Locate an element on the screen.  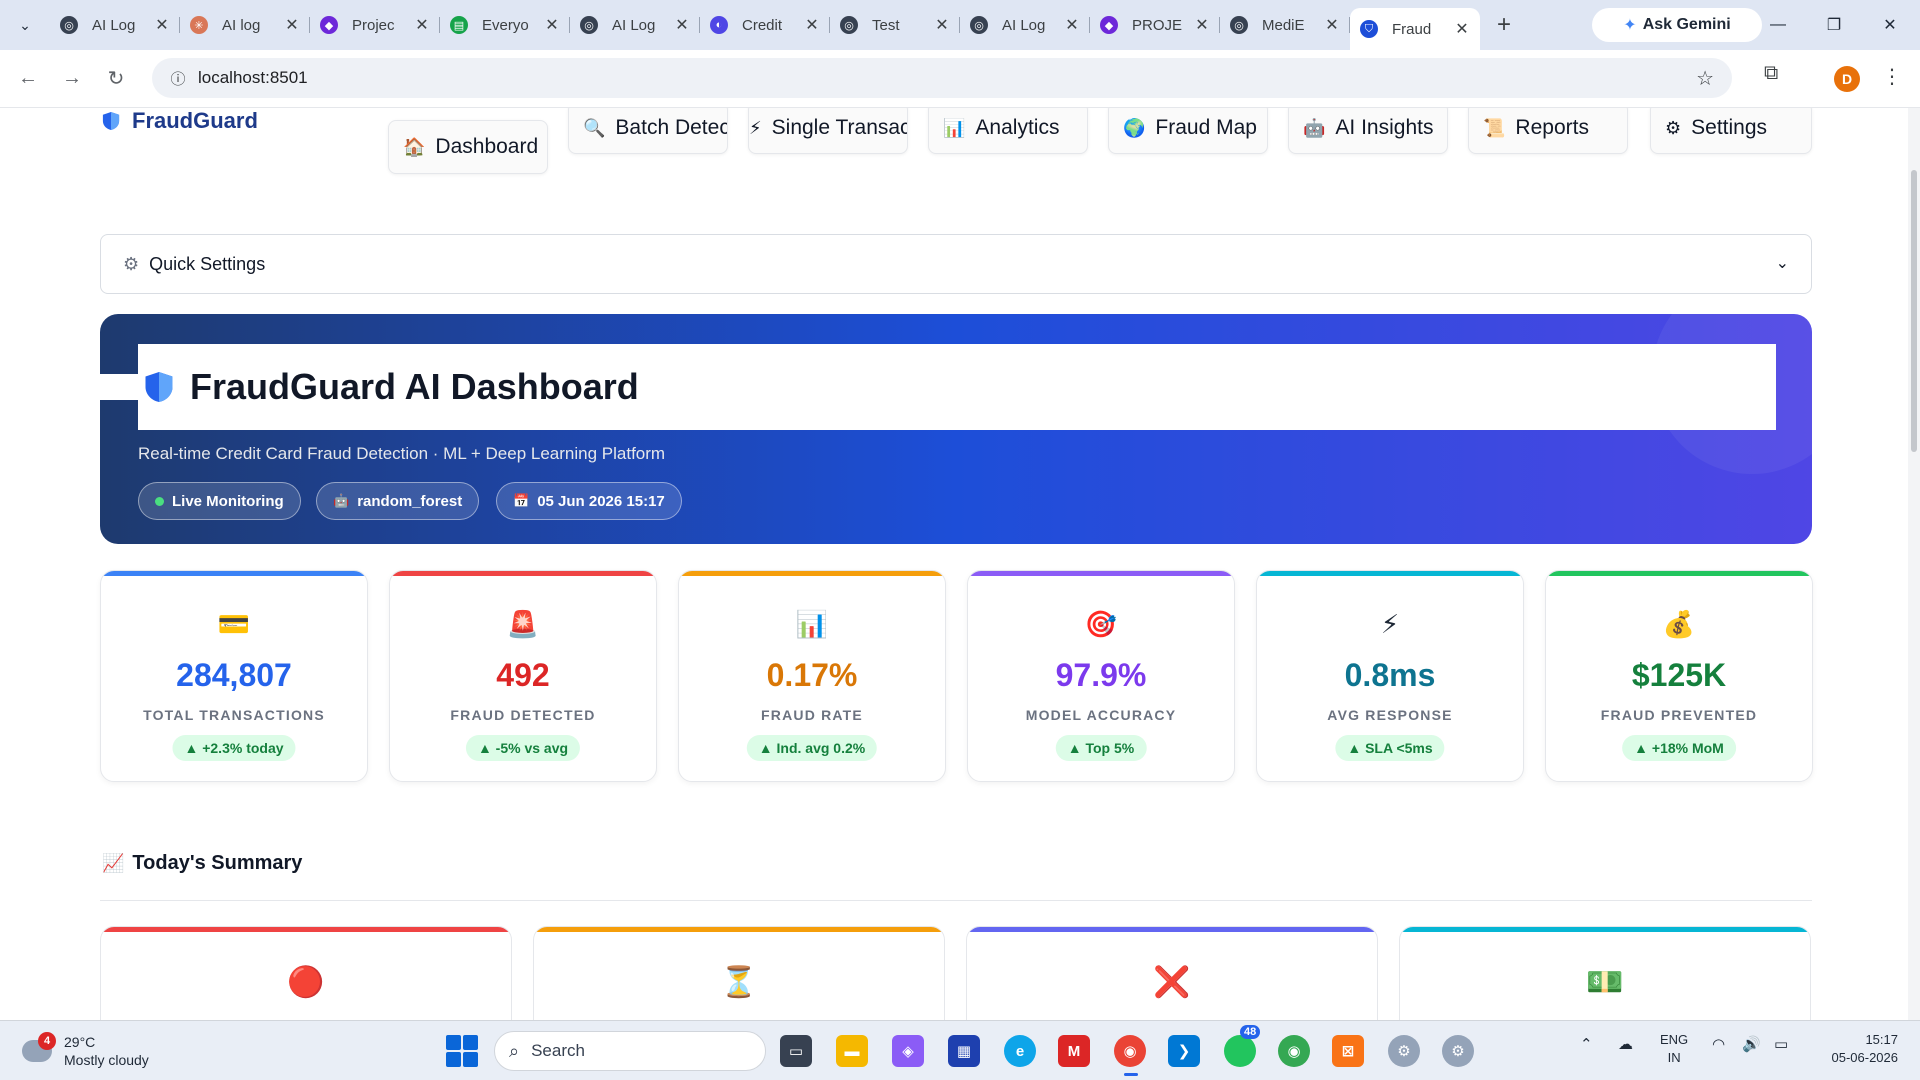
nav-tab-settings: ⚙ Settings is located at coordinates (1731, 131).